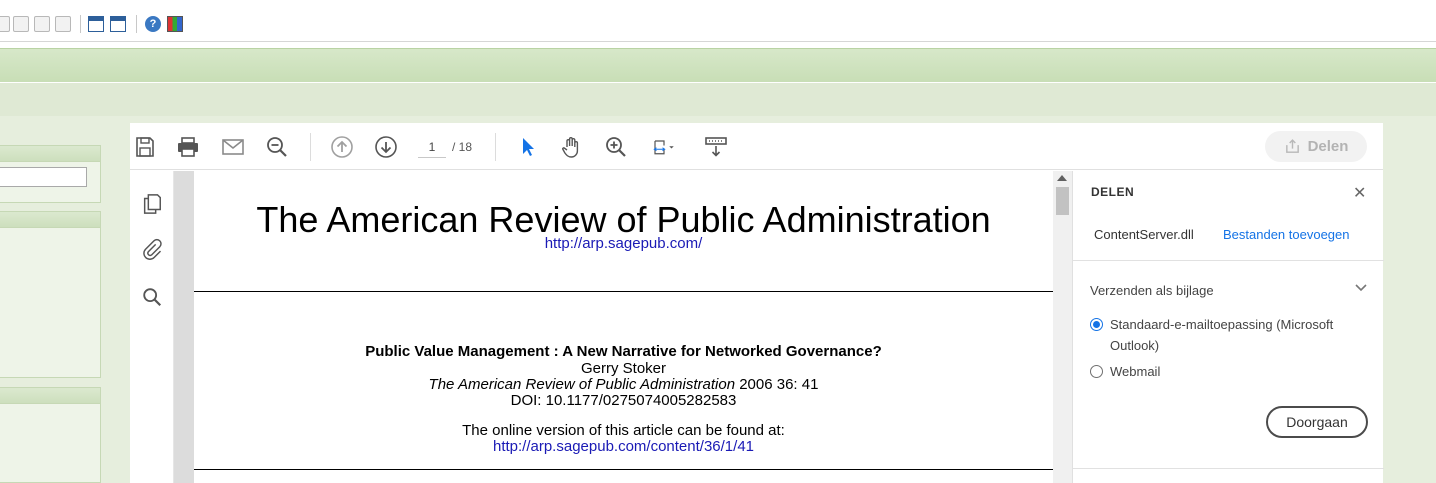  Describe the element at coordinates (1096, 371) in the screenshot. I see `radio-webmail` at that location.